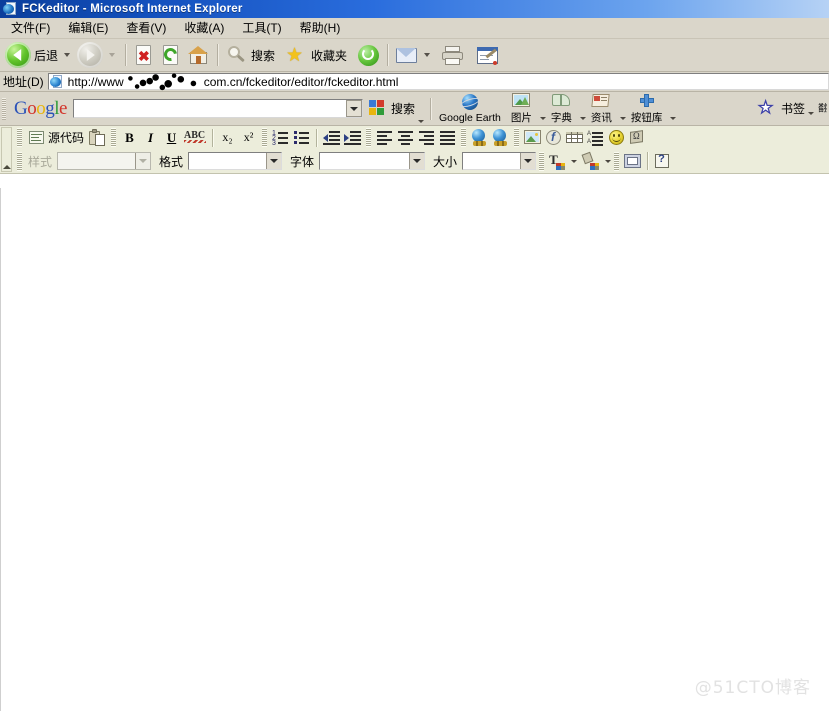 The height and width of the screenshot is (711, 829). What do you see at coordinates (651, 108) in the screenshot?
I see `google-button-gallery-button: 按钮库` at bounding box center [651, 108].